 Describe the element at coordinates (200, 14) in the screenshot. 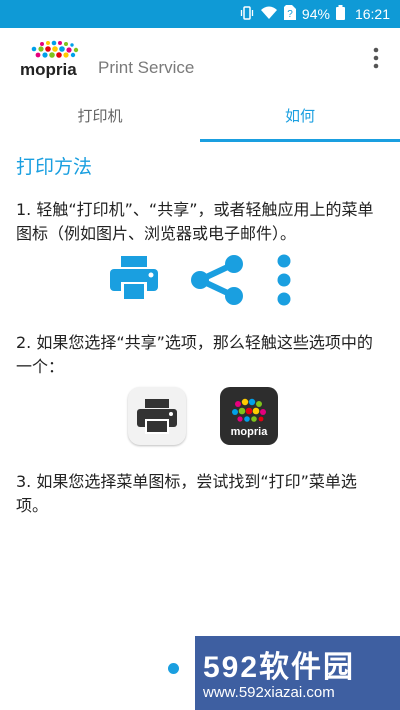

I see `status-bar: ? 94% 16:21` at that location.